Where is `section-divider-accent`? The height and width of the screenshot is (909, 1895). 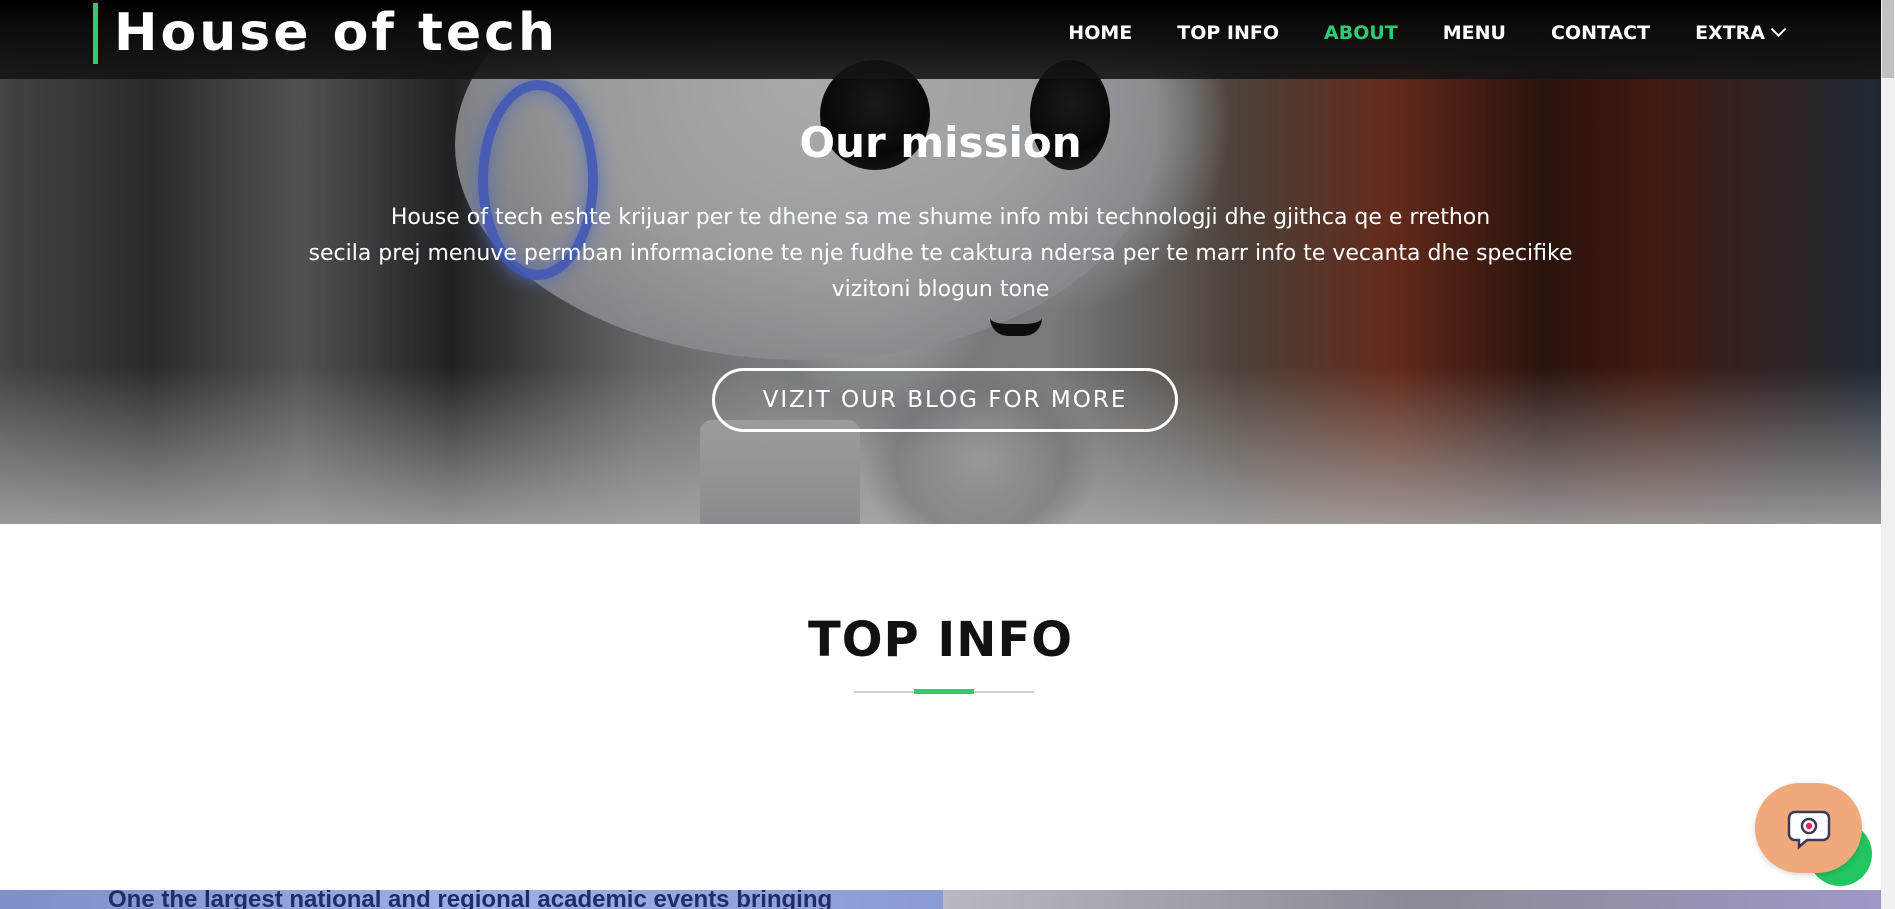 section-divider-accent is located at coordinates (944, 691).